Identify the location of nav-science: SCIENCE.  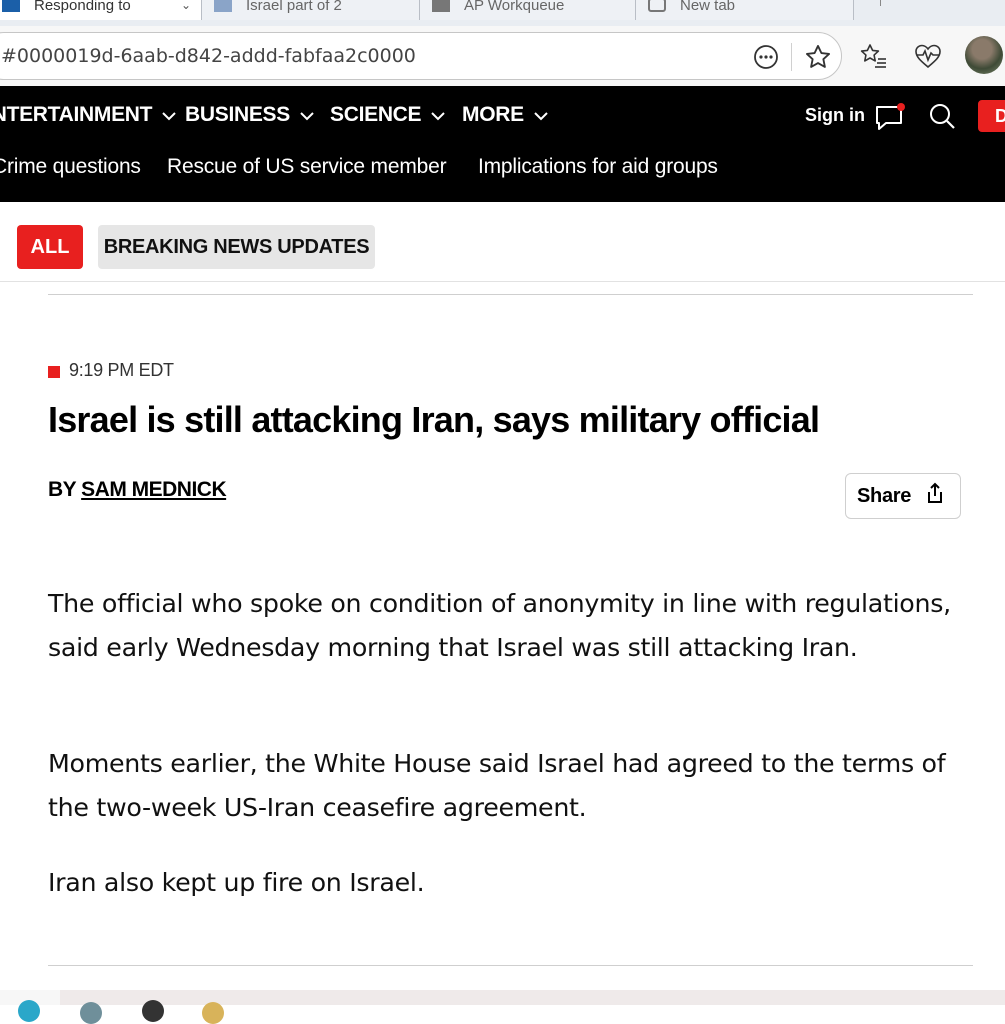
(387, 115).